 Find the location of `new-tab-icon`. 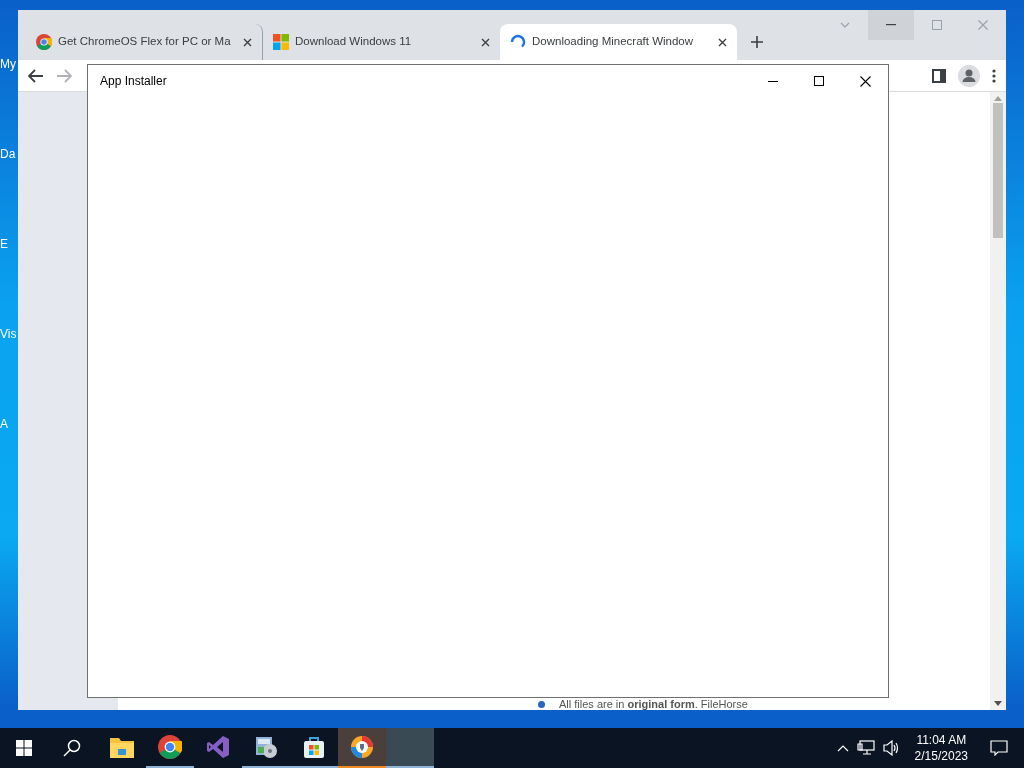

new-tab-icon is located at coordinates (757, 42).